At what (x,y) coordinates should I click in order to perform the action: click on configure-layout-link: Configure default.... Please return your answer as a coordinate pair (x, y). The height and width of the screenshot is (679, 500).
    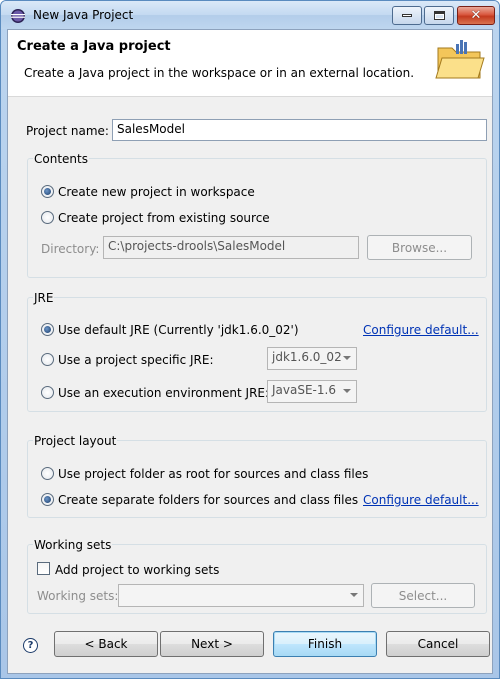
    Looking at the image, I should click on (421, 500).